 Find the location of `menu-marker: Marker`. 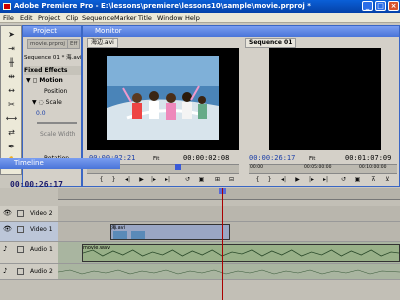

menu-marker: Marker is located at coordinates (125, 18).